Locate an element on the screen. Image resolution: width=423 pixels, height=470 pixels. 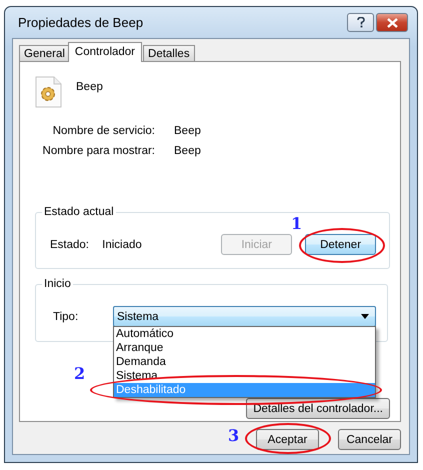
status-value: Iniciado is located at coordinates (122, 244).